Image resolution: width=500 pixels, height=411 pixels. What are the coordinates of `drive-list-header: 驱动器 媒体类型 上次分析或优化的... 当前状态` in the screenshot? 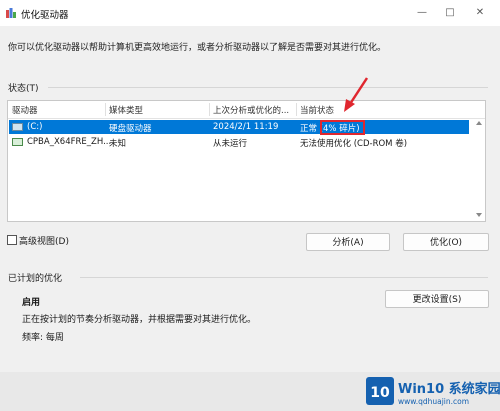 It's located at (246, 110).